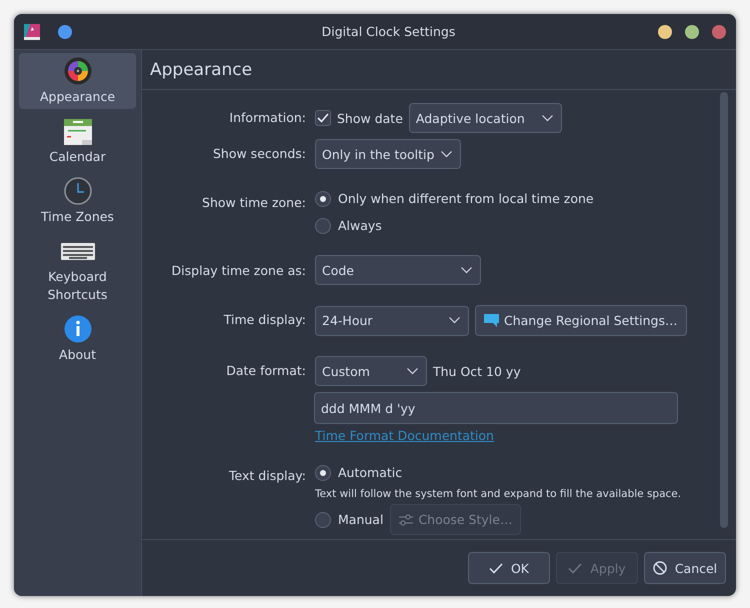 Image resolution: width=750 pixels, height=608 pixels. I want to click on form-label: Information:, so click(267, 118).